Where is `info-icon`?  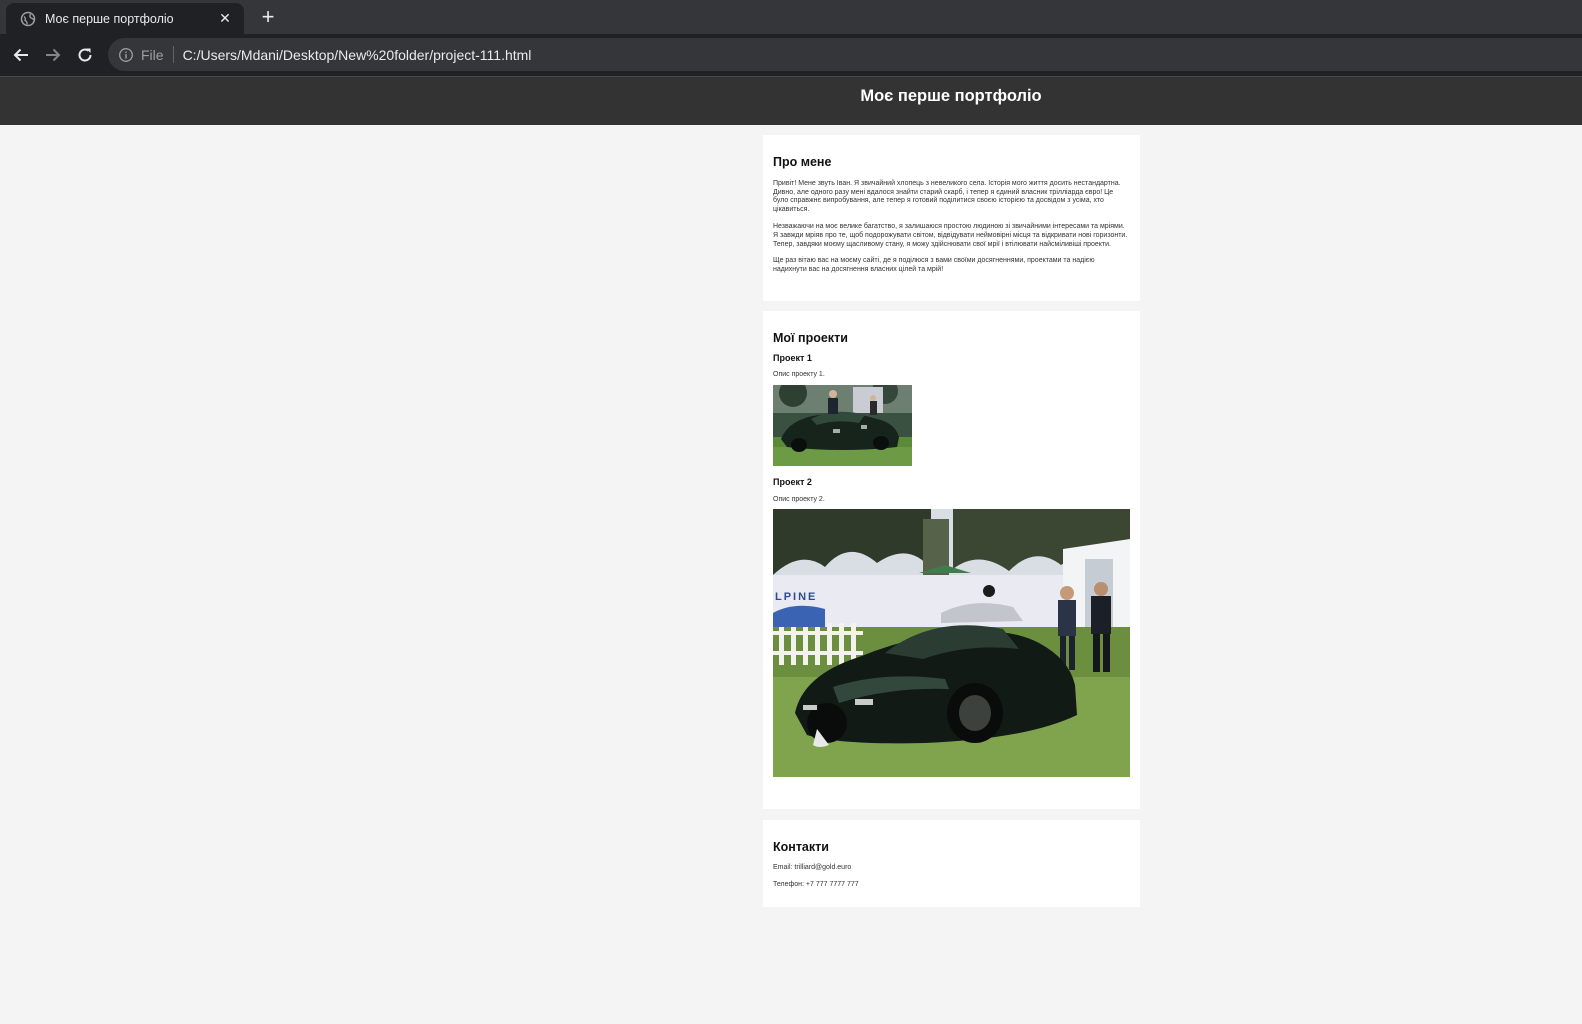 info-icon is located at coordinates (126, 55).